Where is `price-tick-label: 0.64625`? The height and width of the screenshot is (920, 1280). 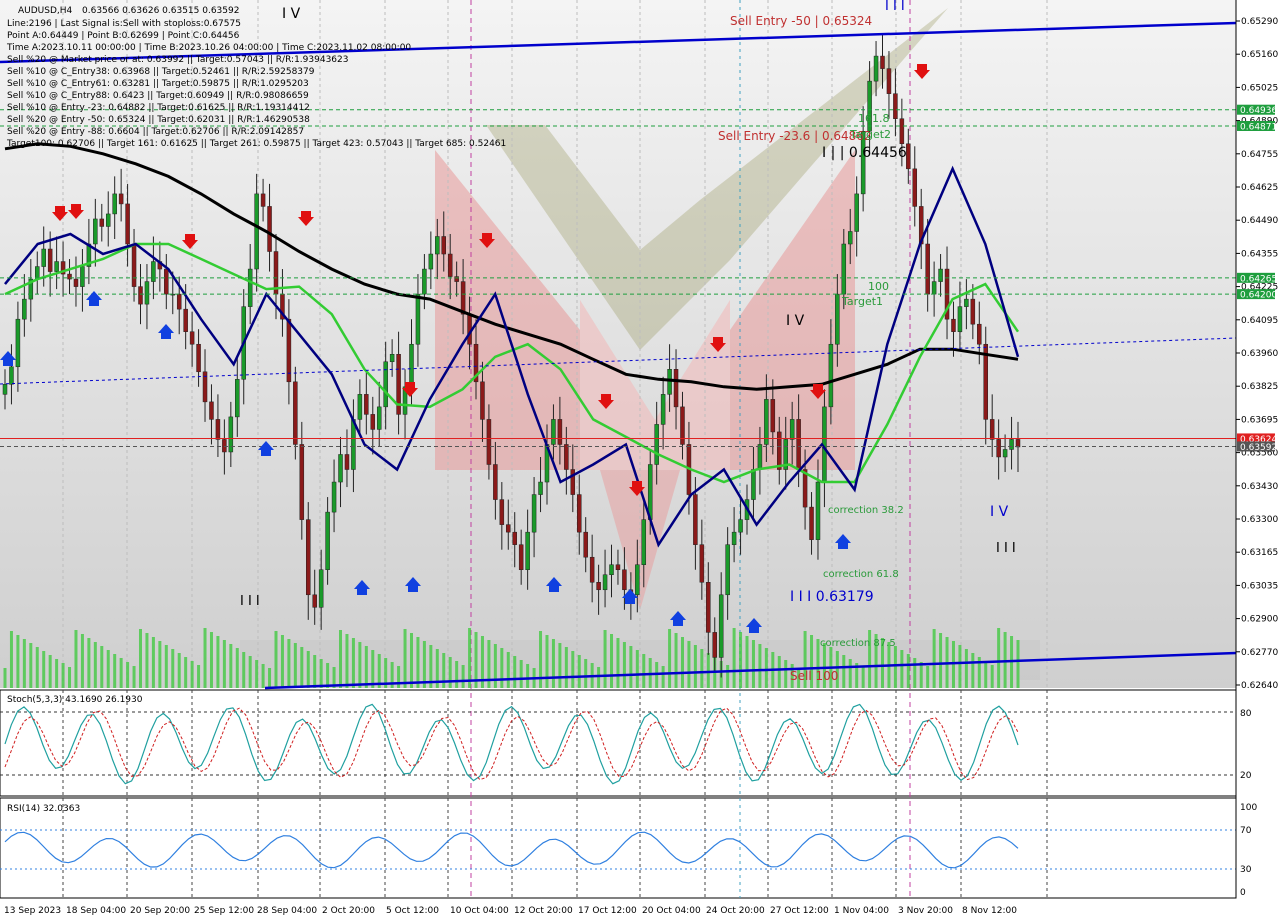
price-tick-label: 0.64625 is located at coordinates (1259, 188).